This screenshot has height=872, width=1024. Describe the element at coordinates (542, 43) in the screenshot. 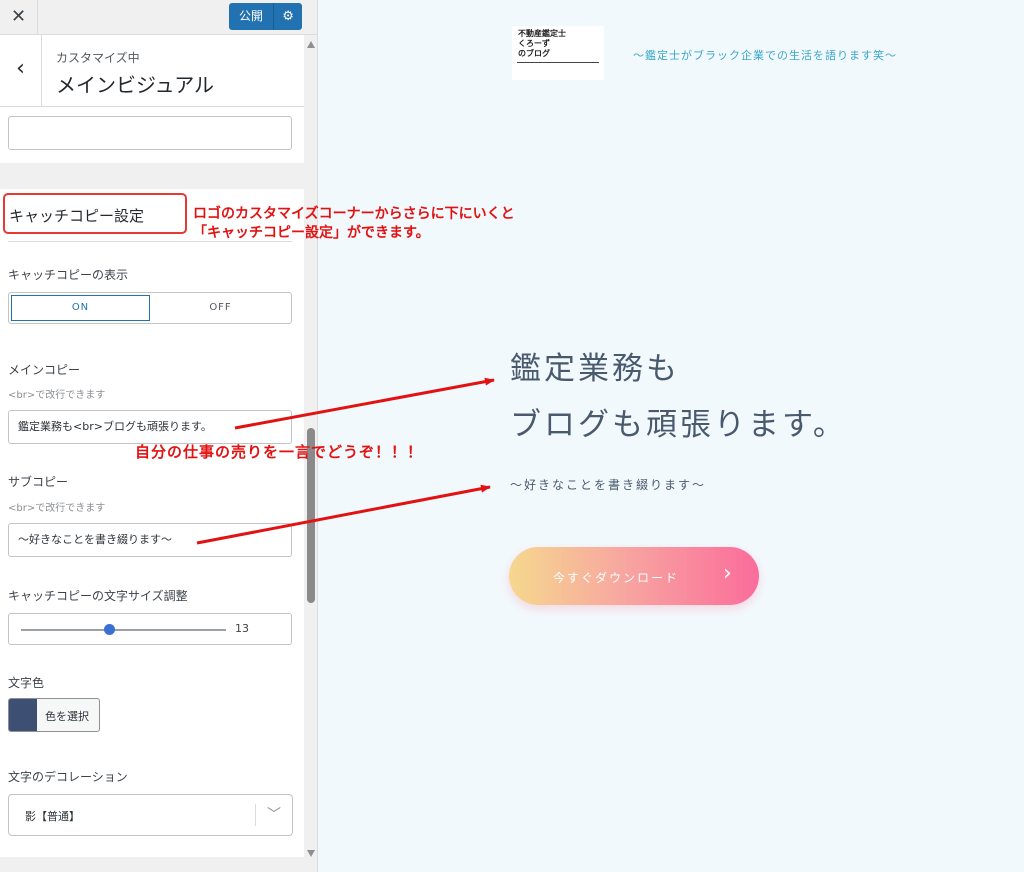

I see `logo-text: 不動産鑑定士 くろーず のブログ` at that location.